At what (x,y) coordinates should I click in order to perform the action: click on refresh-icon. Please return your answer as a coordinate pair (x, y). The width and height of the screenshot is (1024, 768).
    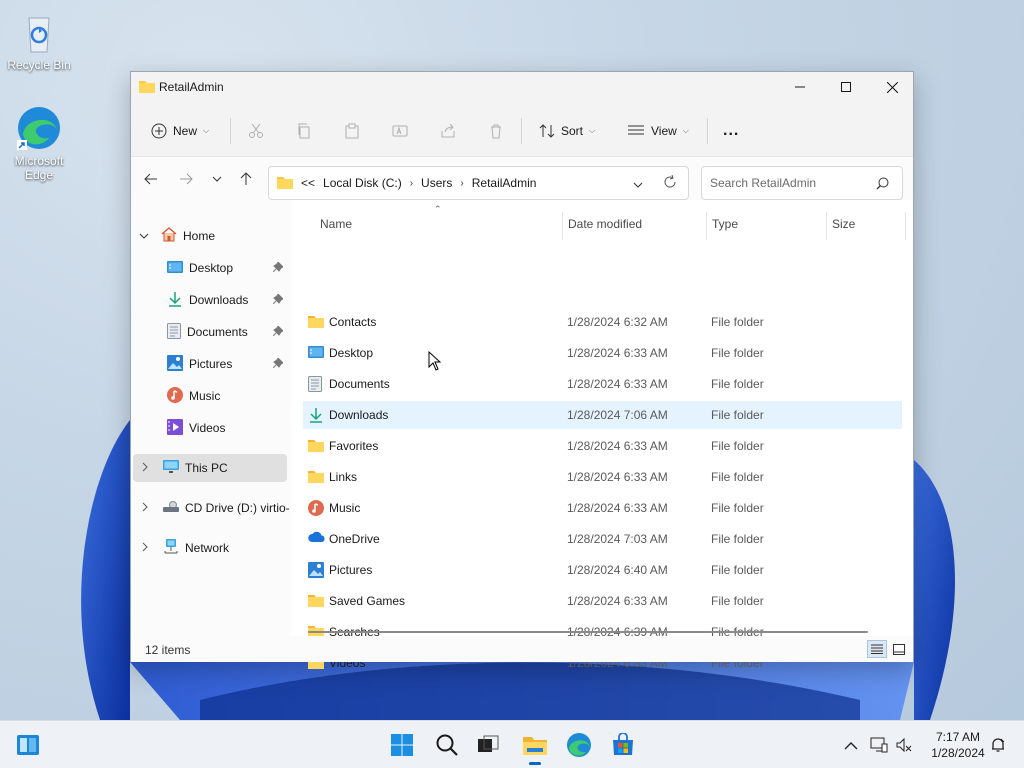
    Looking at the image, I should click on (670, 181).